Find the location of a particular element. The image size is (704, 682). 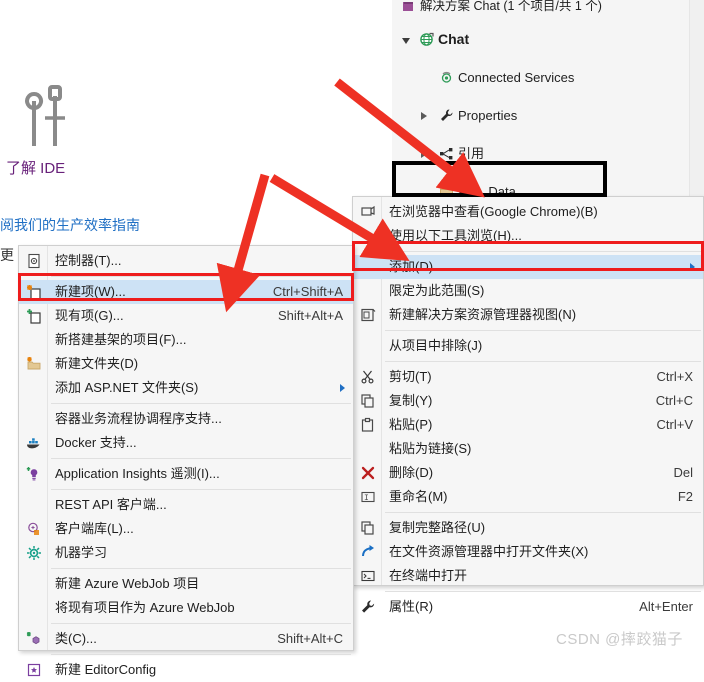

add-submenu-item-label: 新建 EditorConfig is located at coordinates (106, 669).